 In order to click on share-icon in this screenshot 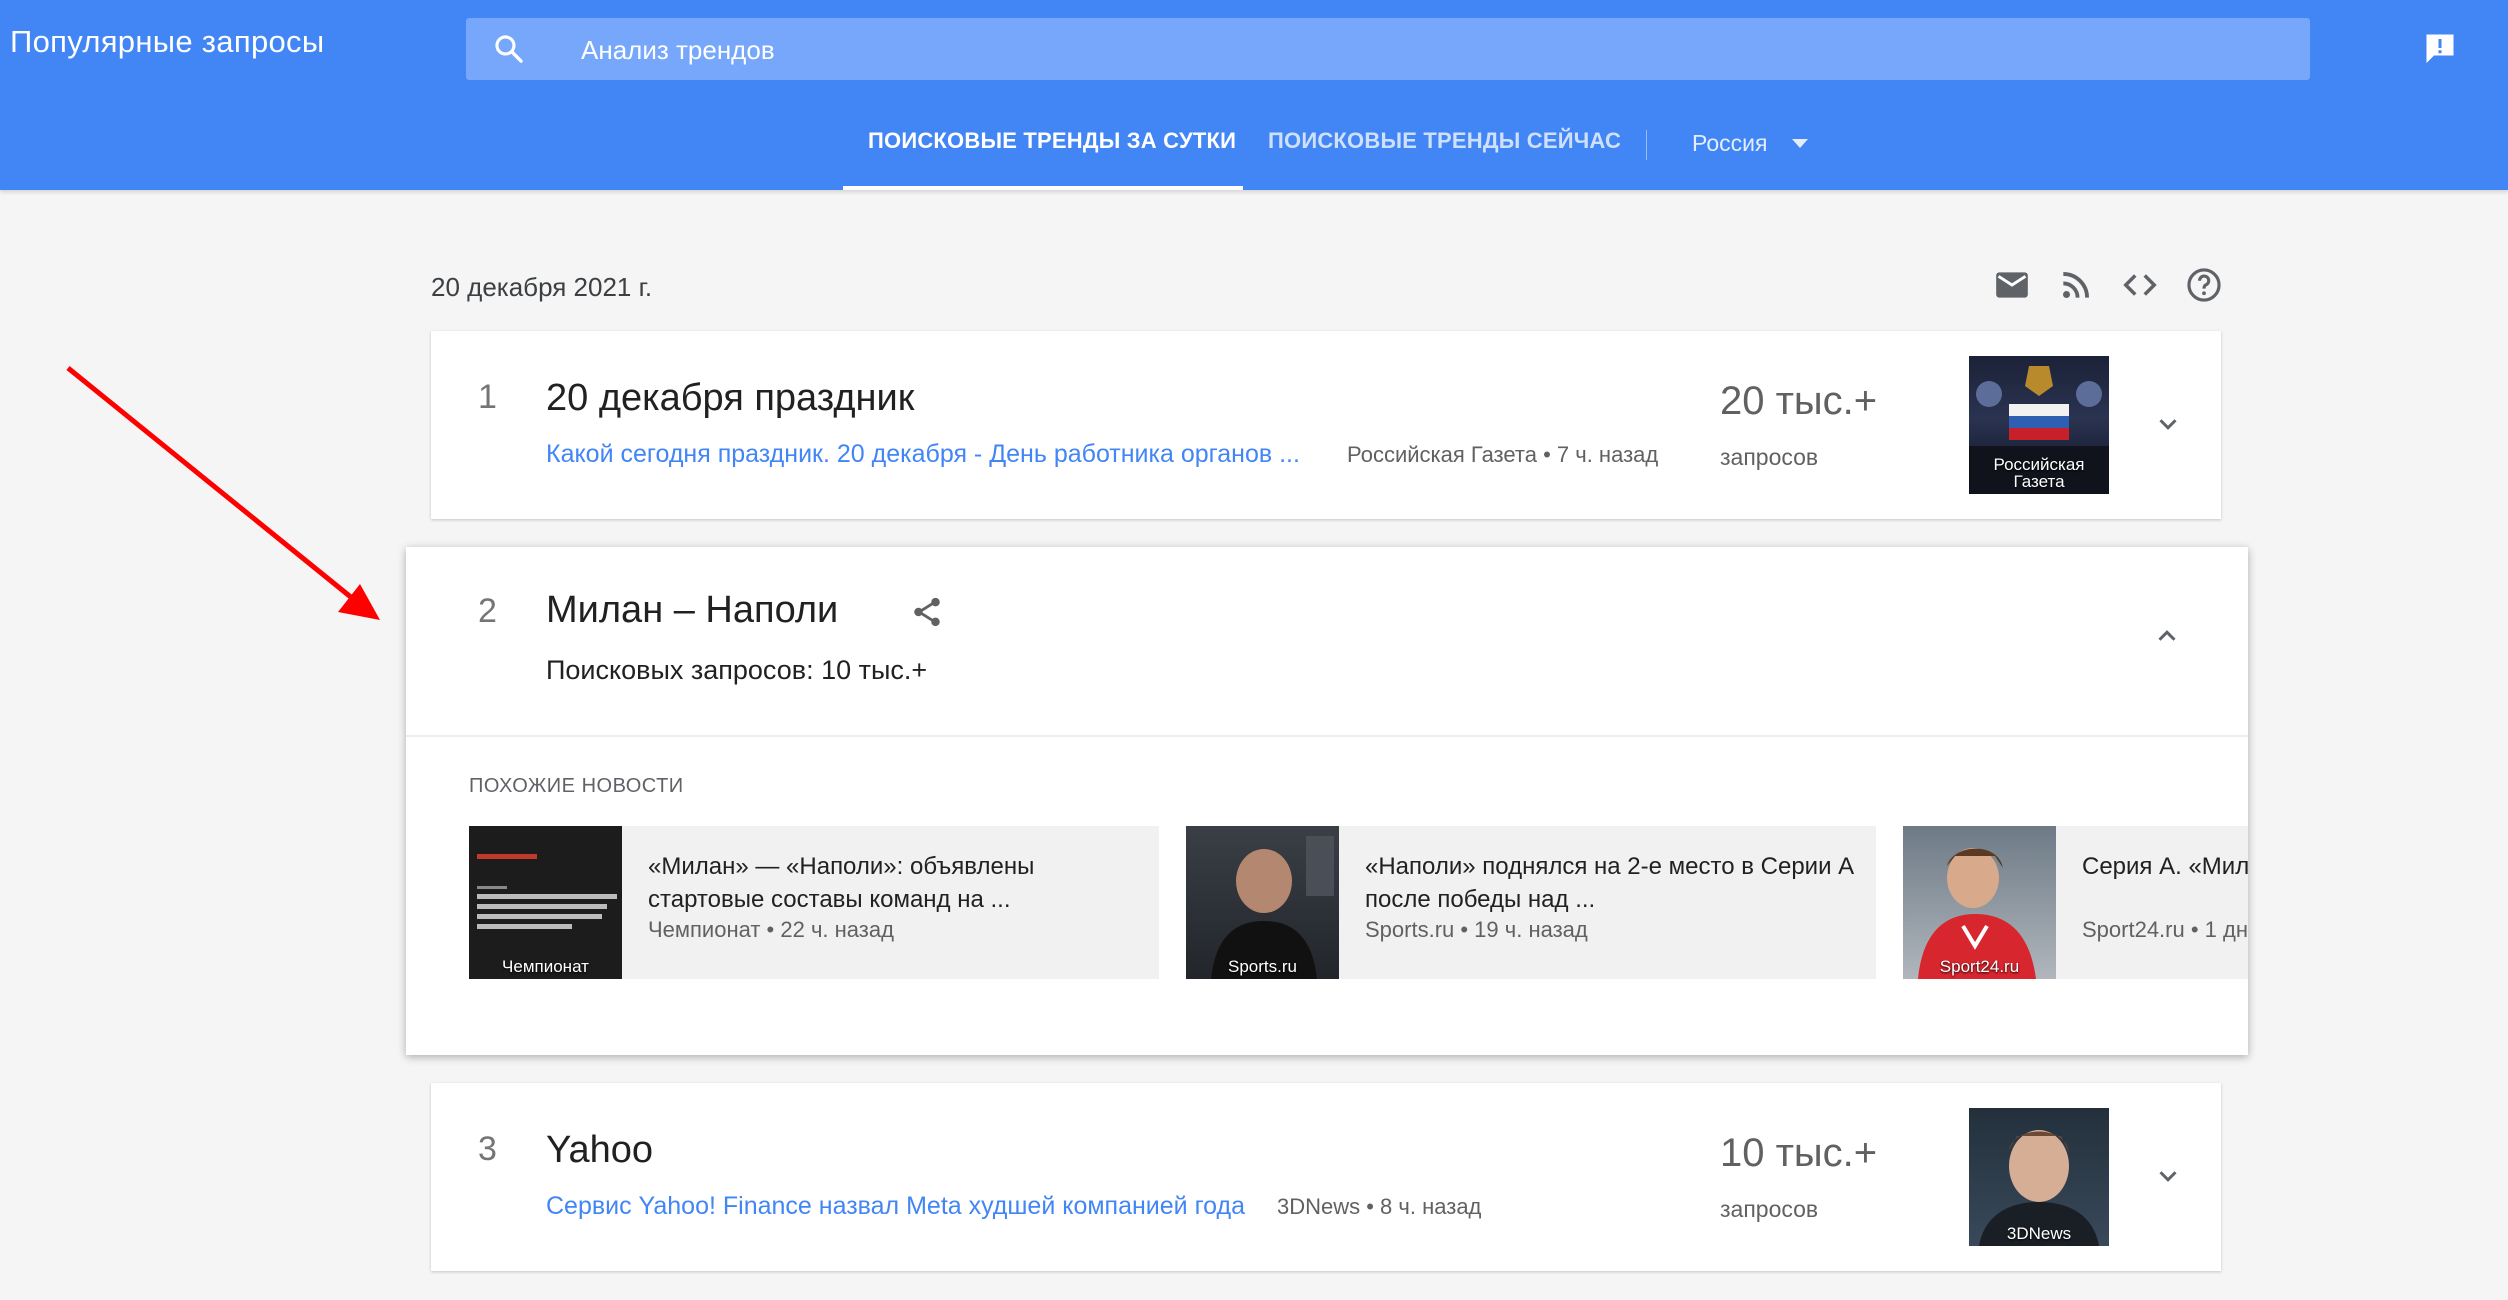, I will do `click(927, 612)`.